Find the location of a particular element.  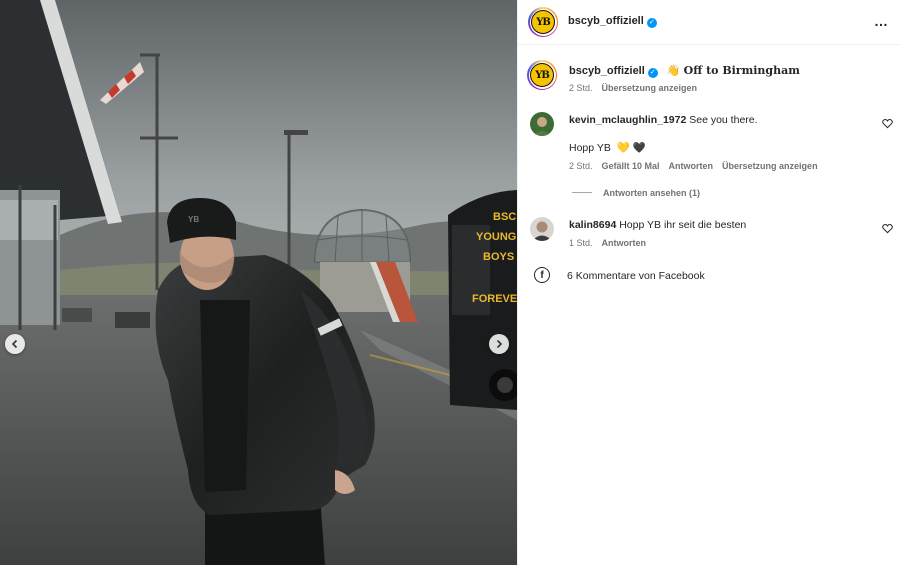

bus-text-boys: BOYS is located at coordinates (498, 257).